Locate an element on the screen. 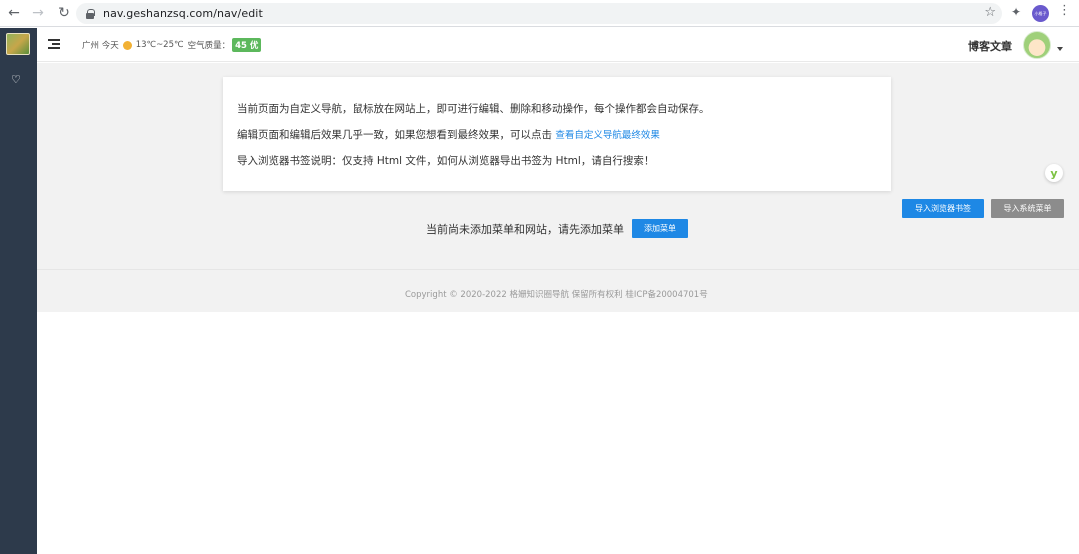  instruction-line-2-text: 编辑页面和编辑后效果几乎一致，如果您想看到最终效果，可以点击 is located at coordinates (394, 135).